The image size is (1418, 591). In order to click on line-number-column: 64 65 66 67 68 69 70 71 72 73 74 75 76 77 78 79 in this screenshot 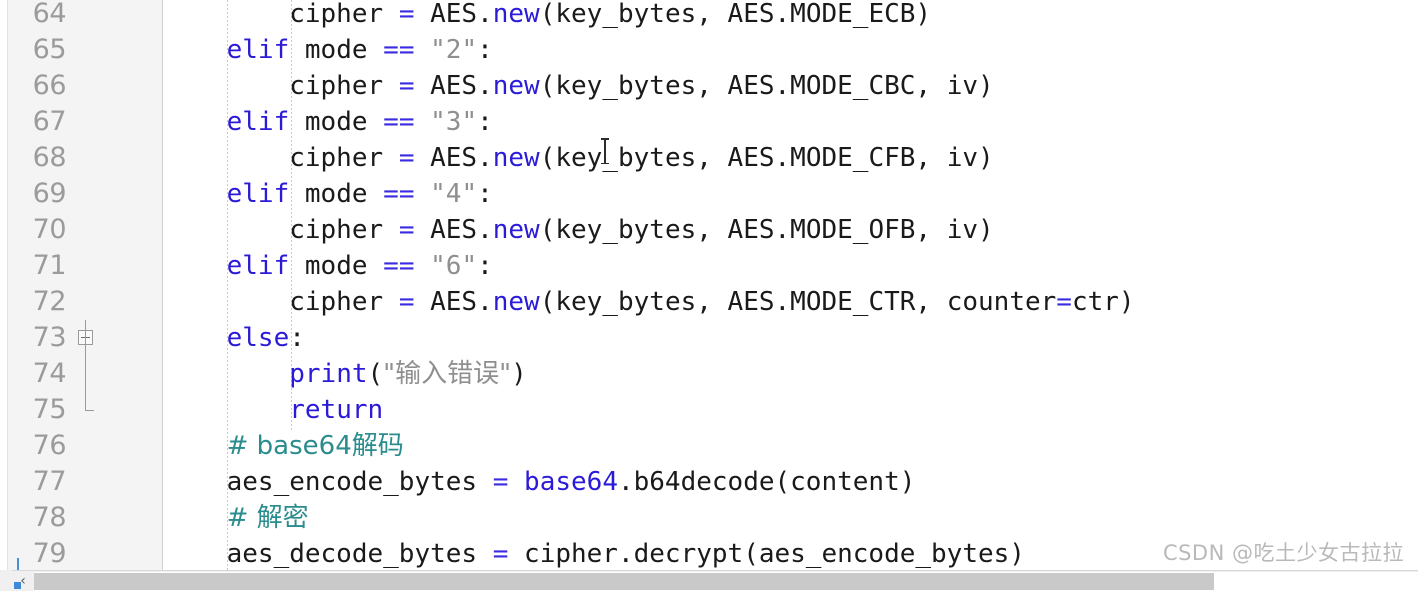, I will do `click(39, 285)`.